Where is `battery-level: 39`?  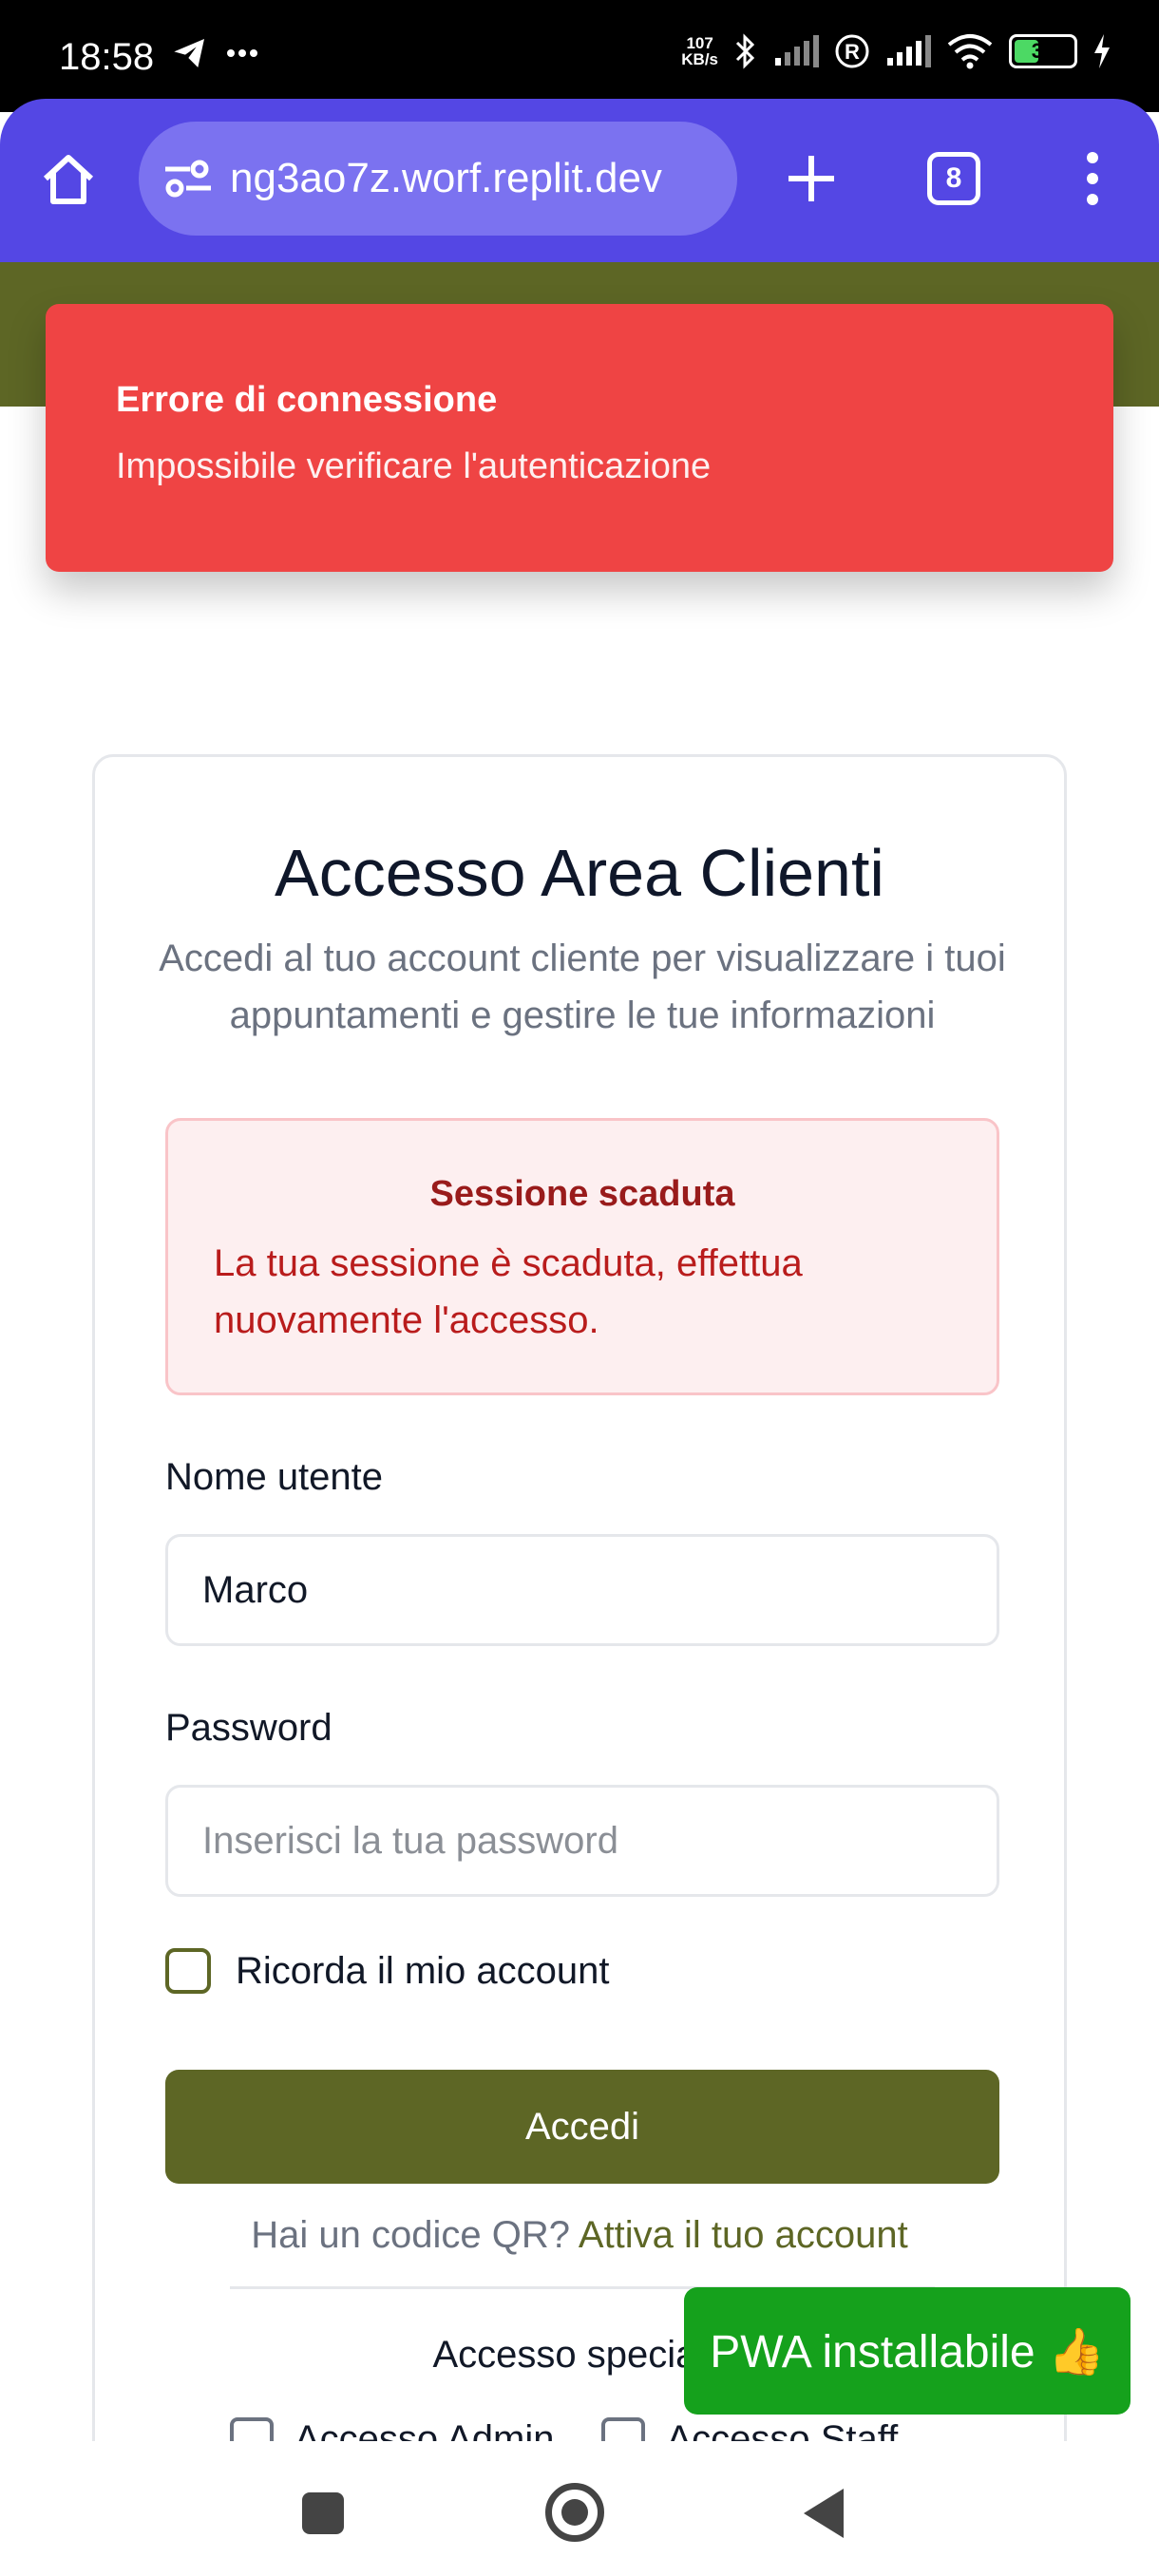
battery-level: 39 is located at coordinates (1043, 51).